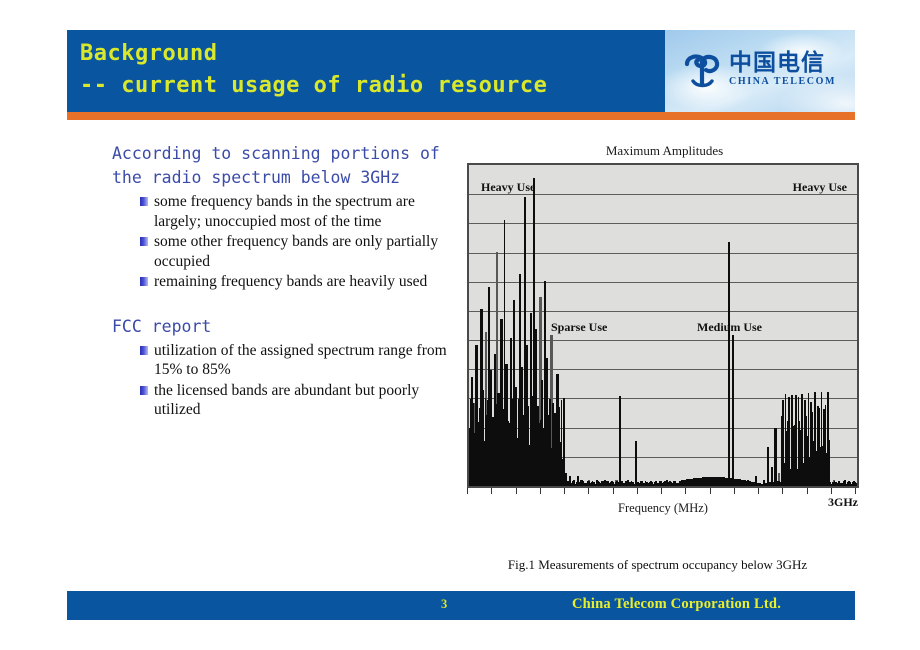 This screenshot has width=920, height=650. I want to click on logo-text-block: 中国电信 CHINA TELECOM, so click(783, 68).